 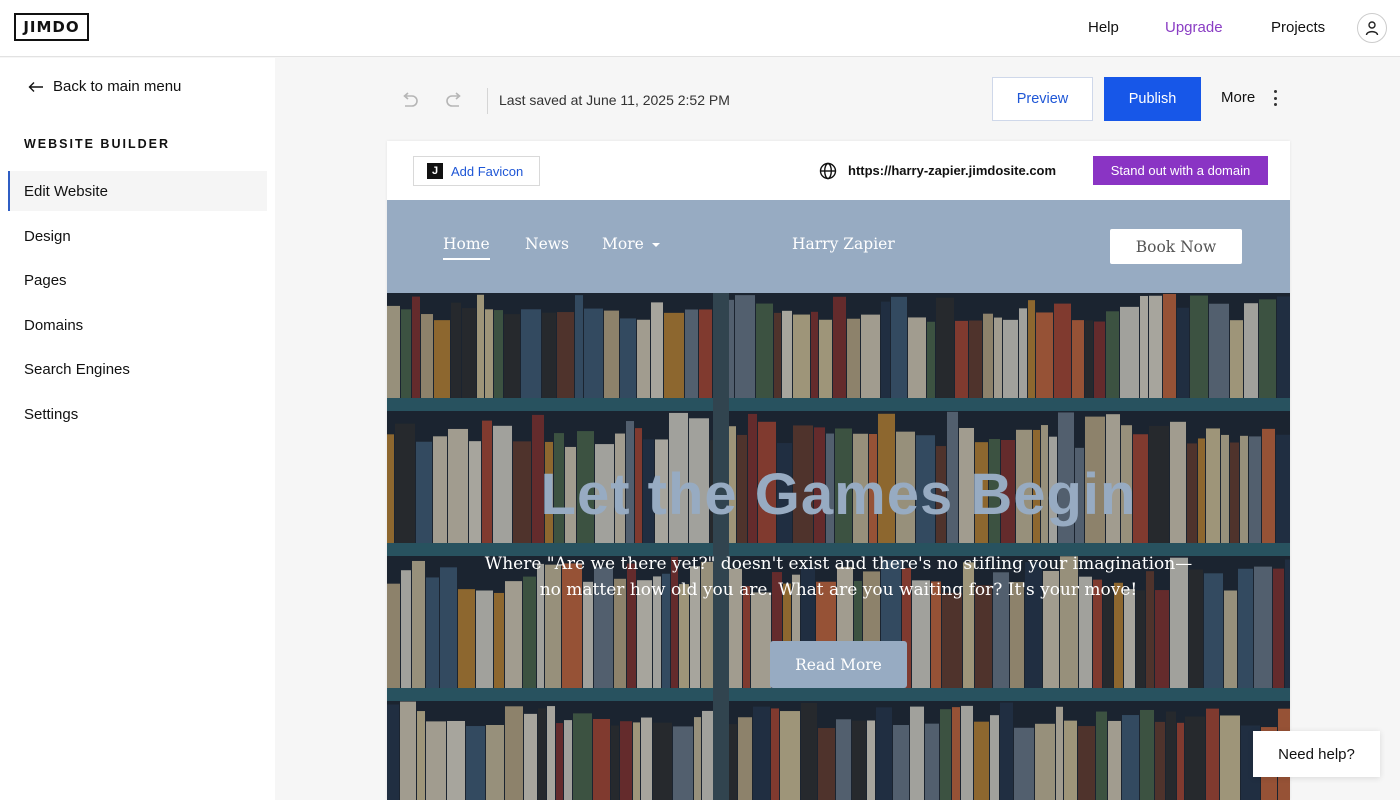 What do you see at coordinates (1238, 97) in the screenshot?
I see `more-menu-label: More` at bounding box center [1238, 97].